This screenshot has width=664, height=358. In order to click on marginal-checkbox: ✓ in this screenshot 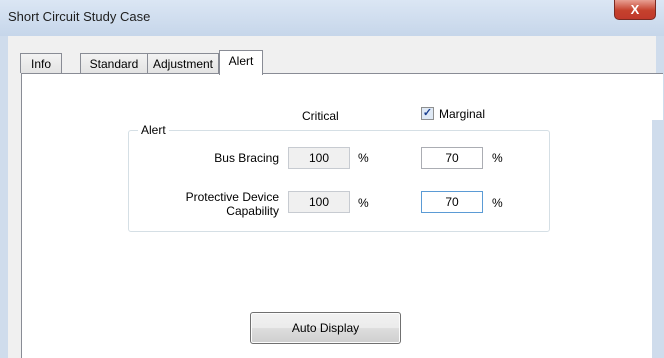, I will do `click(427, 113)`.